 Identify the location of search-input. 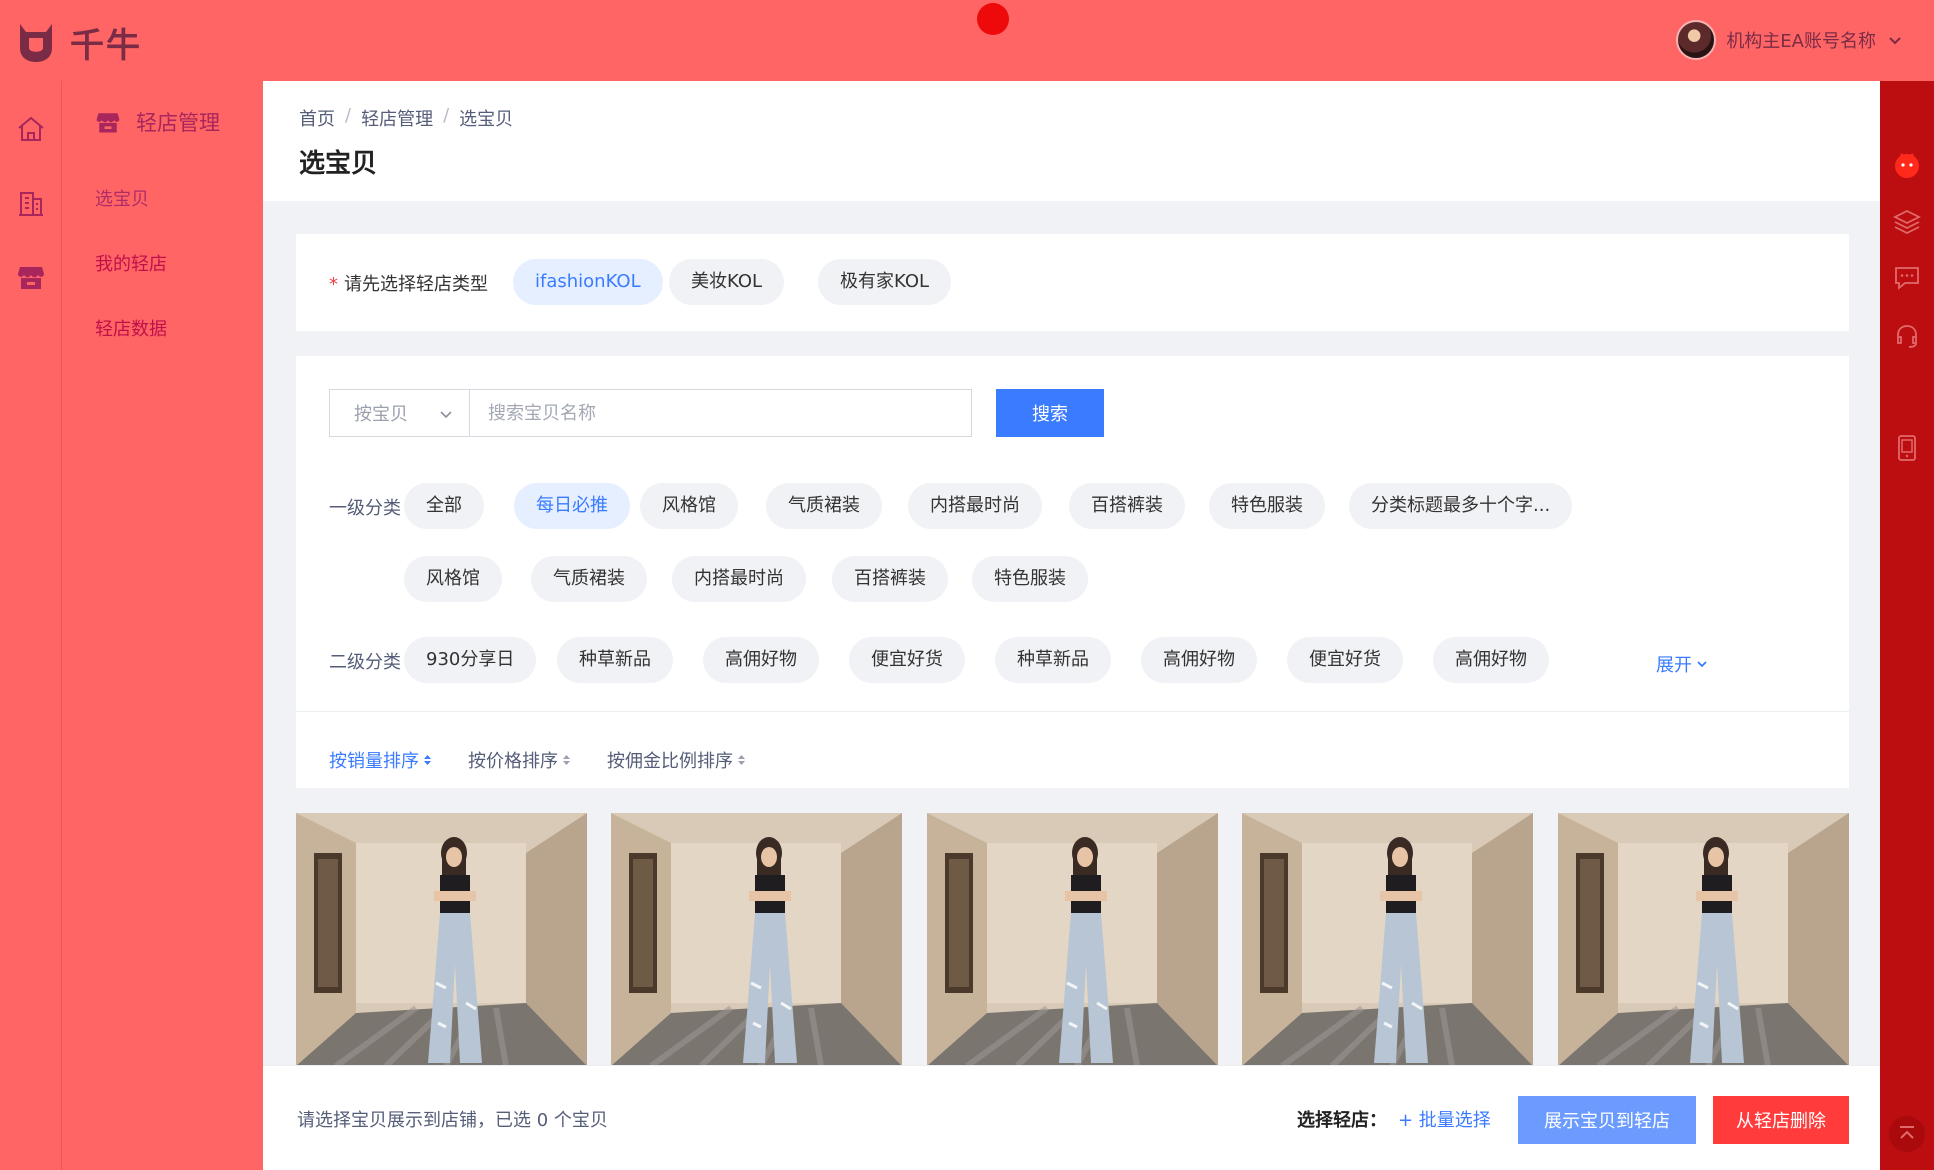
(720, 413).